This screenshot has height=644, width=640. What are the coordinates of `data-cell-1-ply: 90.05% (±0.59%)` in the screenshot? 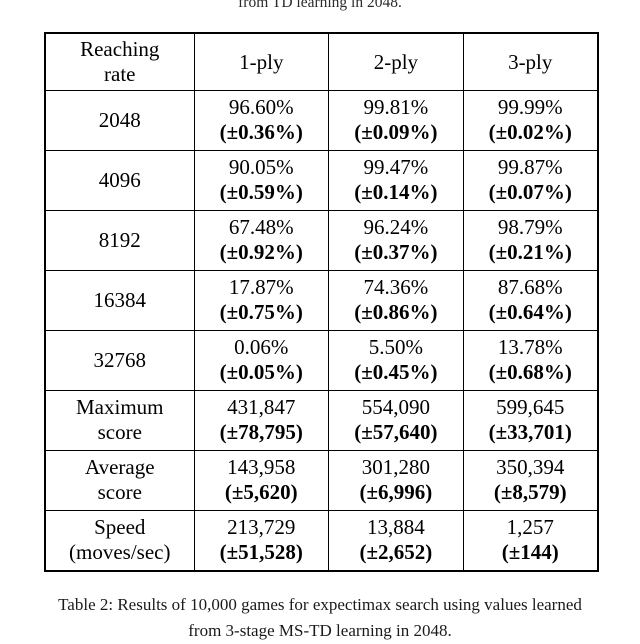 It's located at (261, 180).